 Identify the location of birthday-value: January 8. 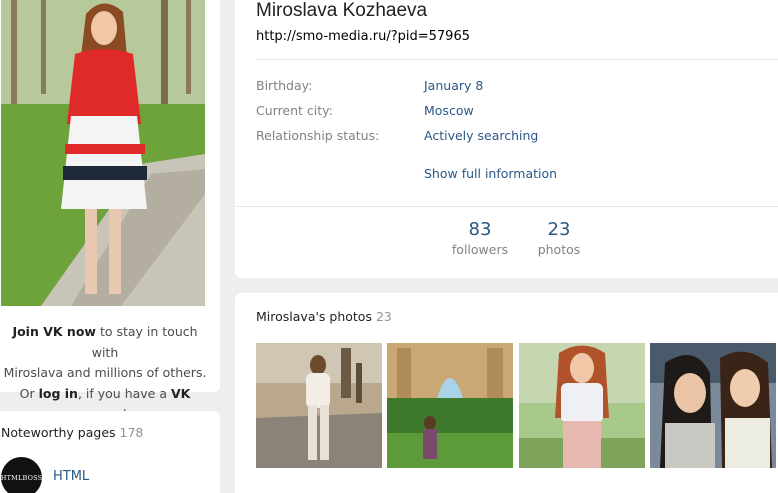
(453, 85).